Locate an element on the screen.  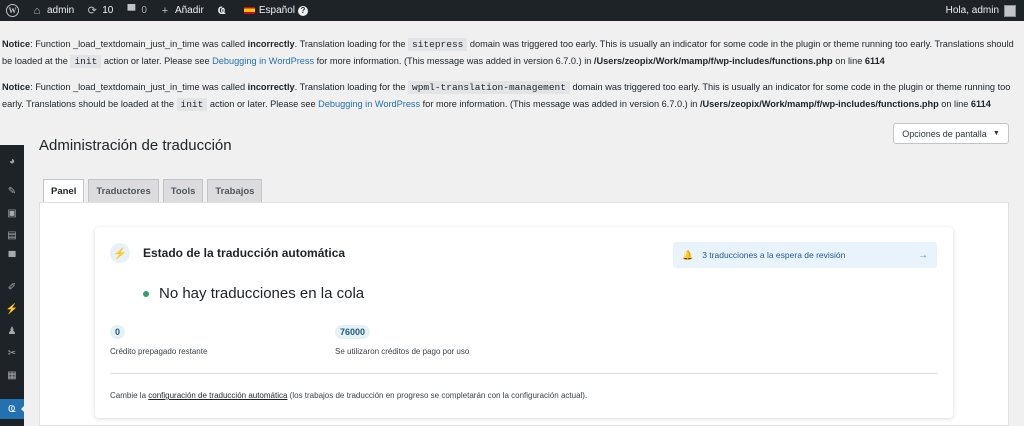
screen-options-label: Opciones de pantalla is located at coordinates (944, 133).